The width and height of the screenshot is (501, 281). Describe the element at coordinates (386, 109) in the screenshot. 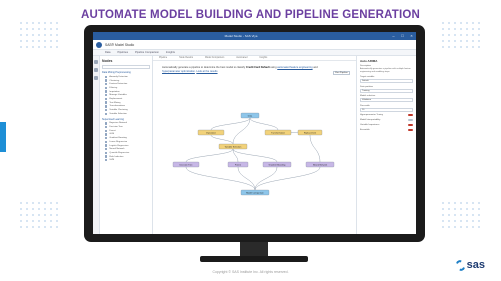

I see `property-field: 10` at that location.